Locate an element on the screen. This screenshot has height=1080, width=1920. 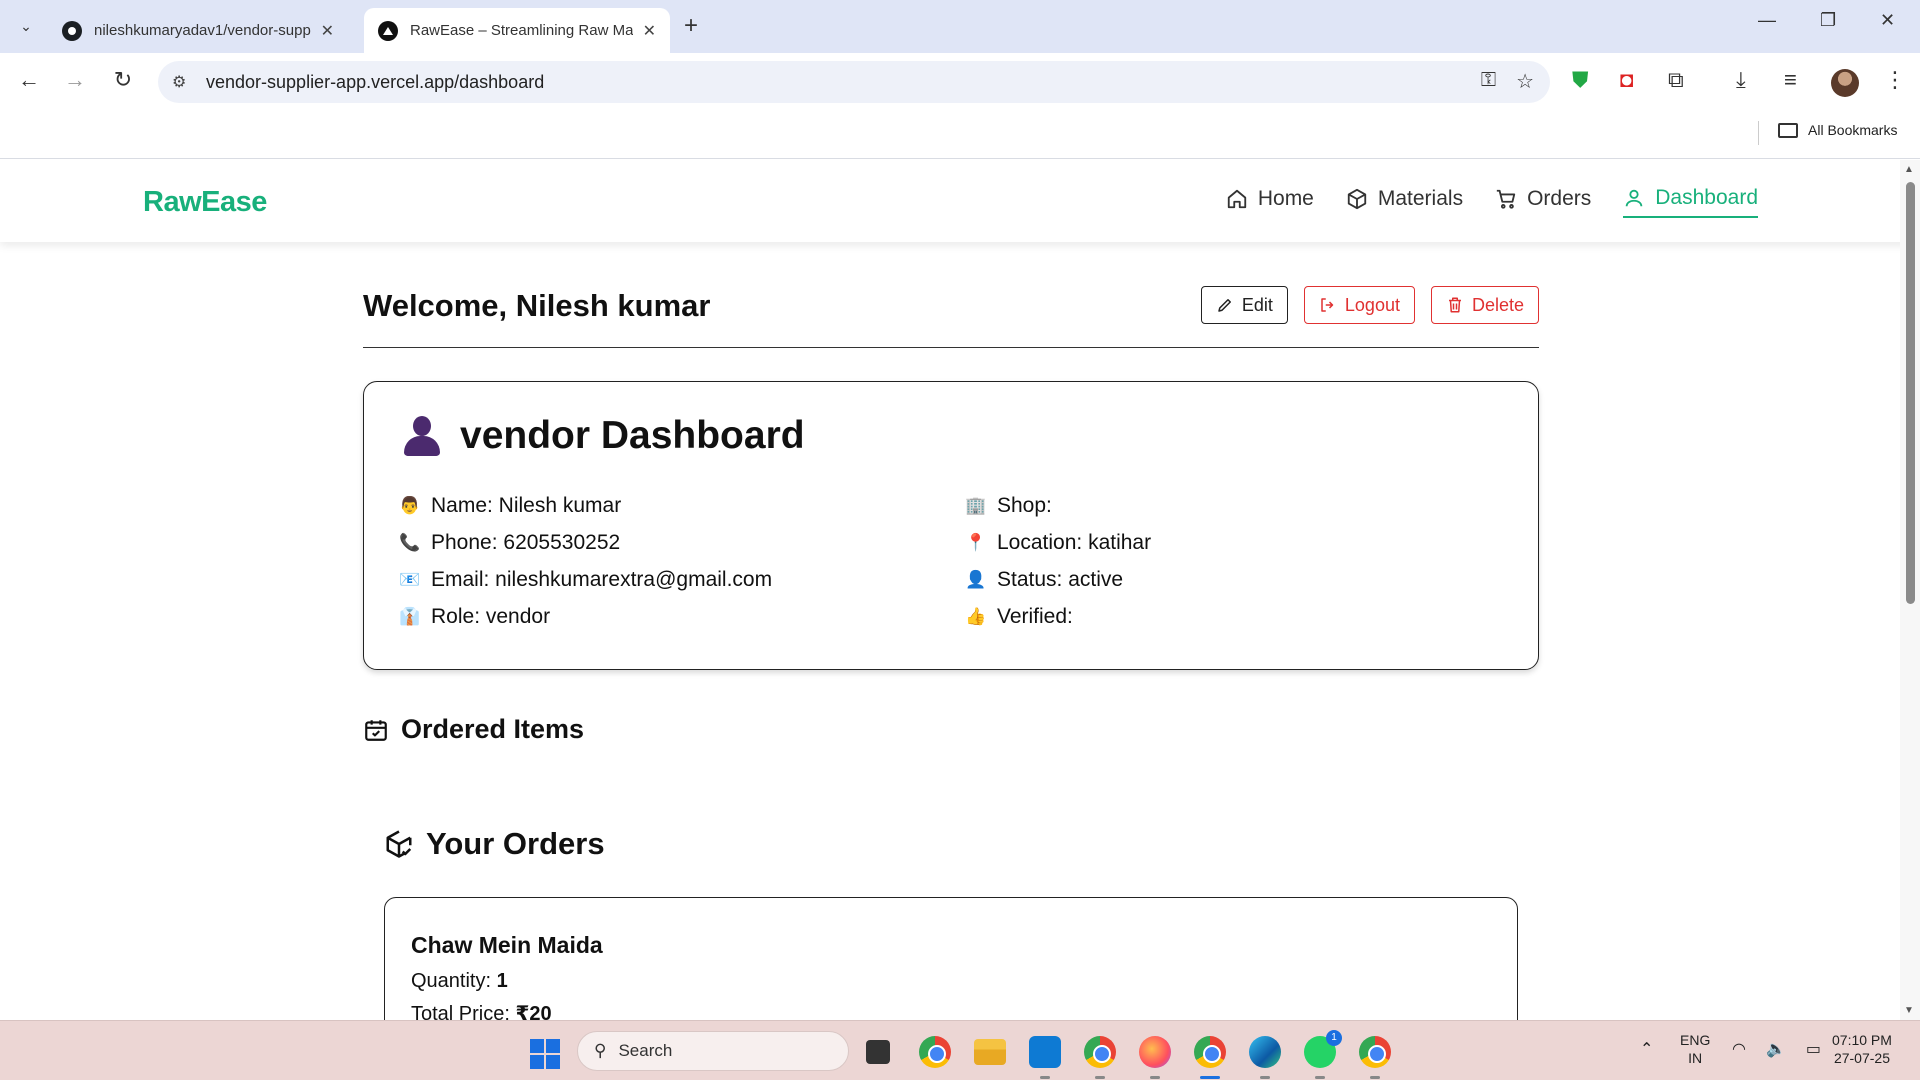
logout-label: Logout is located at coordinates (1372, 304).